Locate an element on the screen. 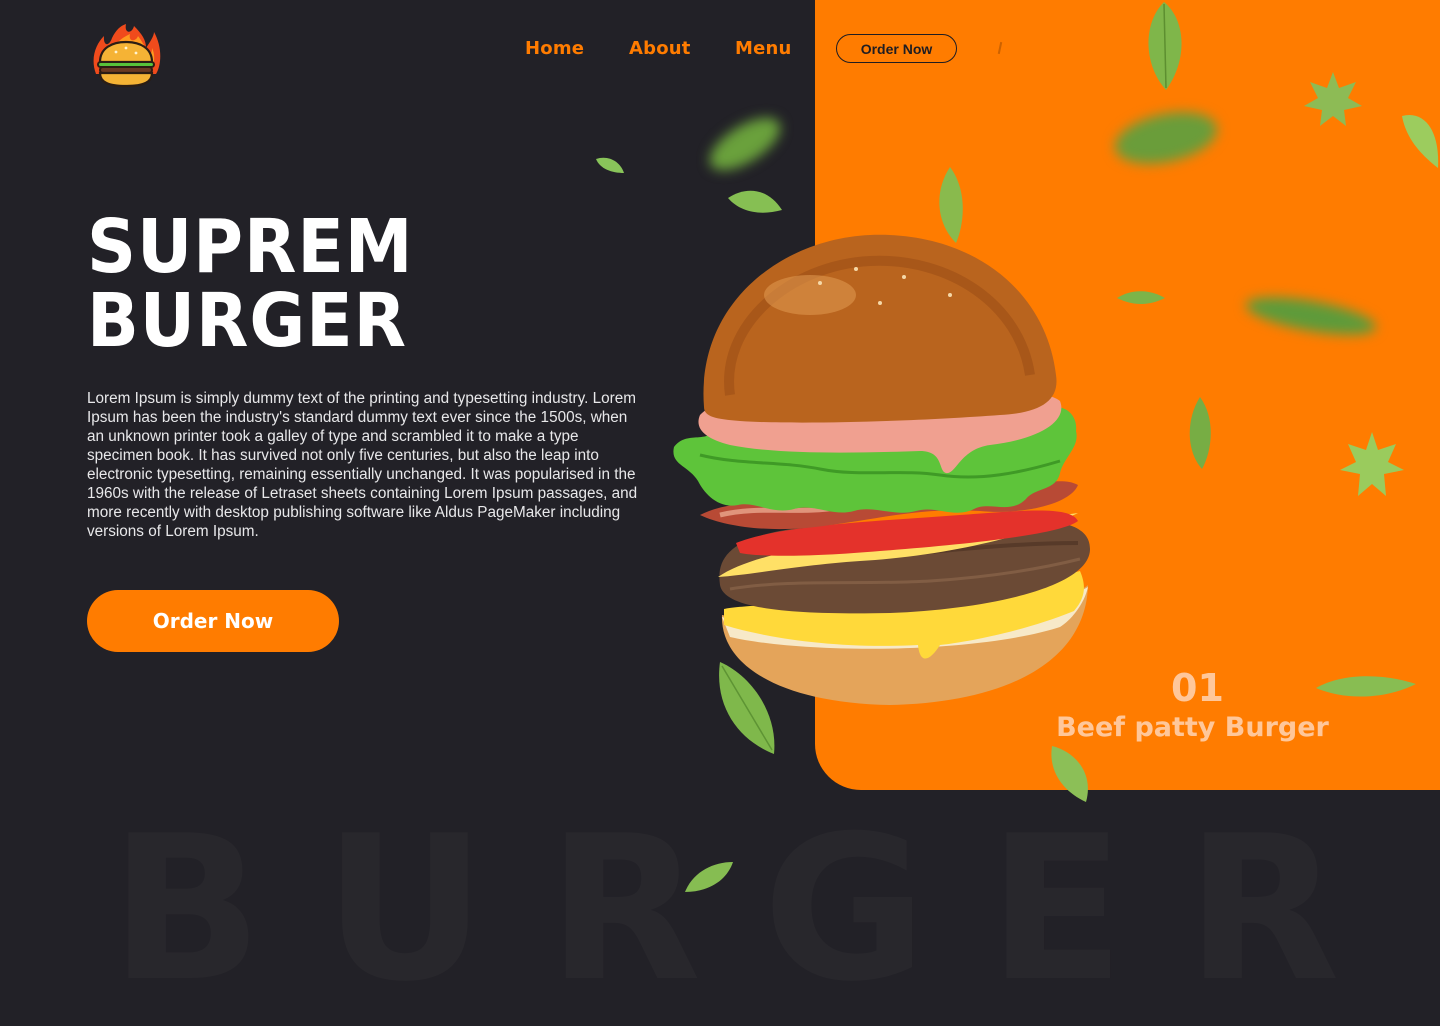  hero-title-line-1: SUPREM is located at coordinates (250, 247).